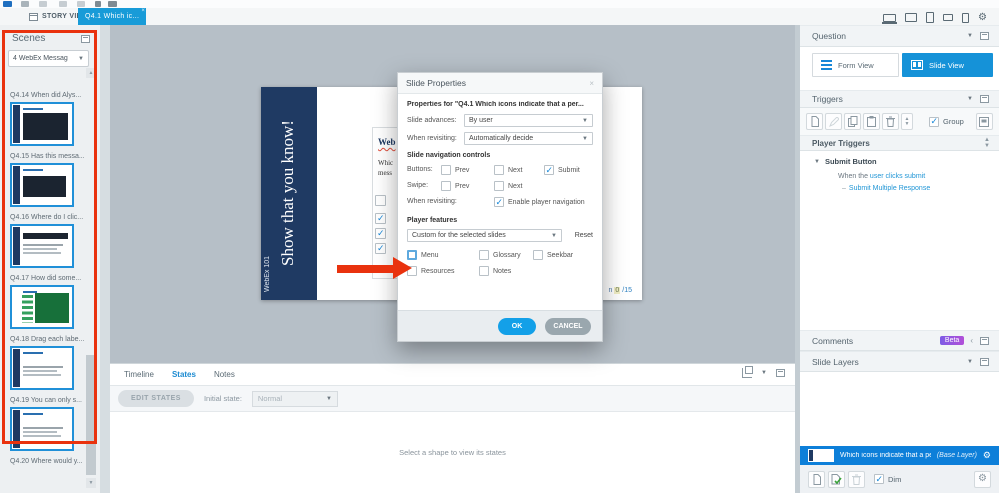 The height and width of the screenshot is (493, 999). I want to click on tab-timeline: Timeline, so click(139, 374).